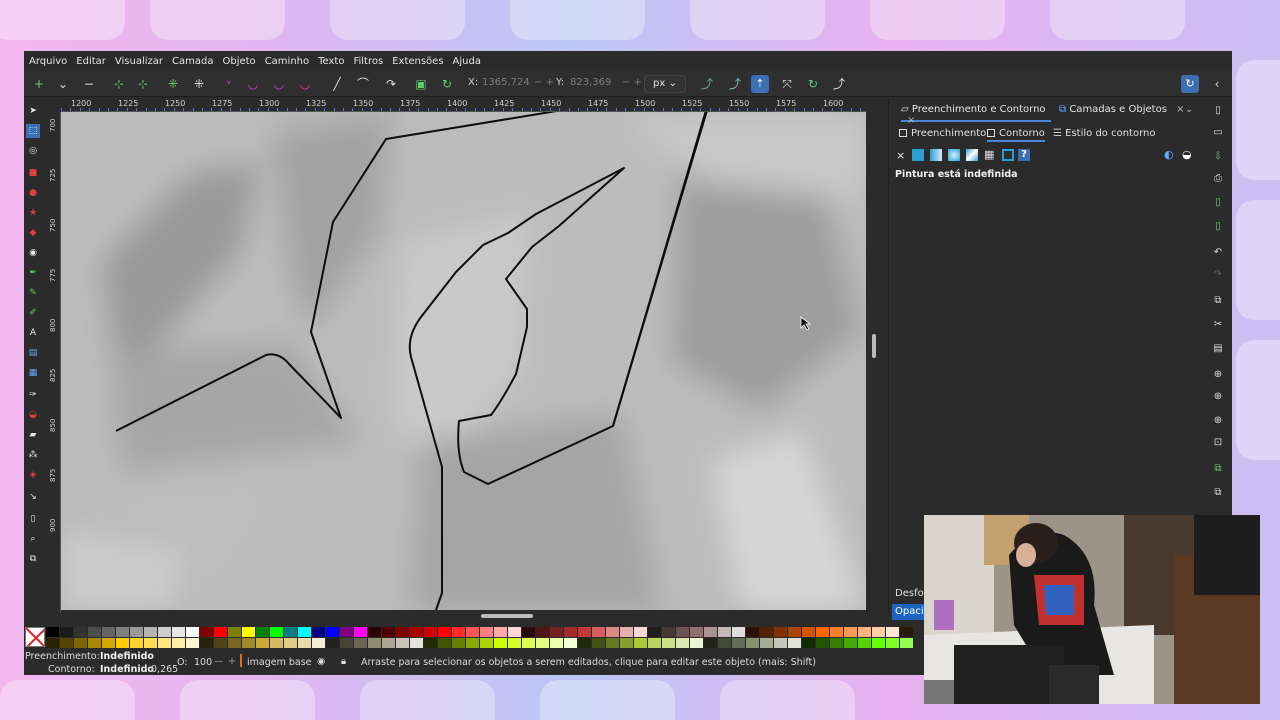  I want to click on subtab-stroke-paint: Contorno, so click(1016, 135).